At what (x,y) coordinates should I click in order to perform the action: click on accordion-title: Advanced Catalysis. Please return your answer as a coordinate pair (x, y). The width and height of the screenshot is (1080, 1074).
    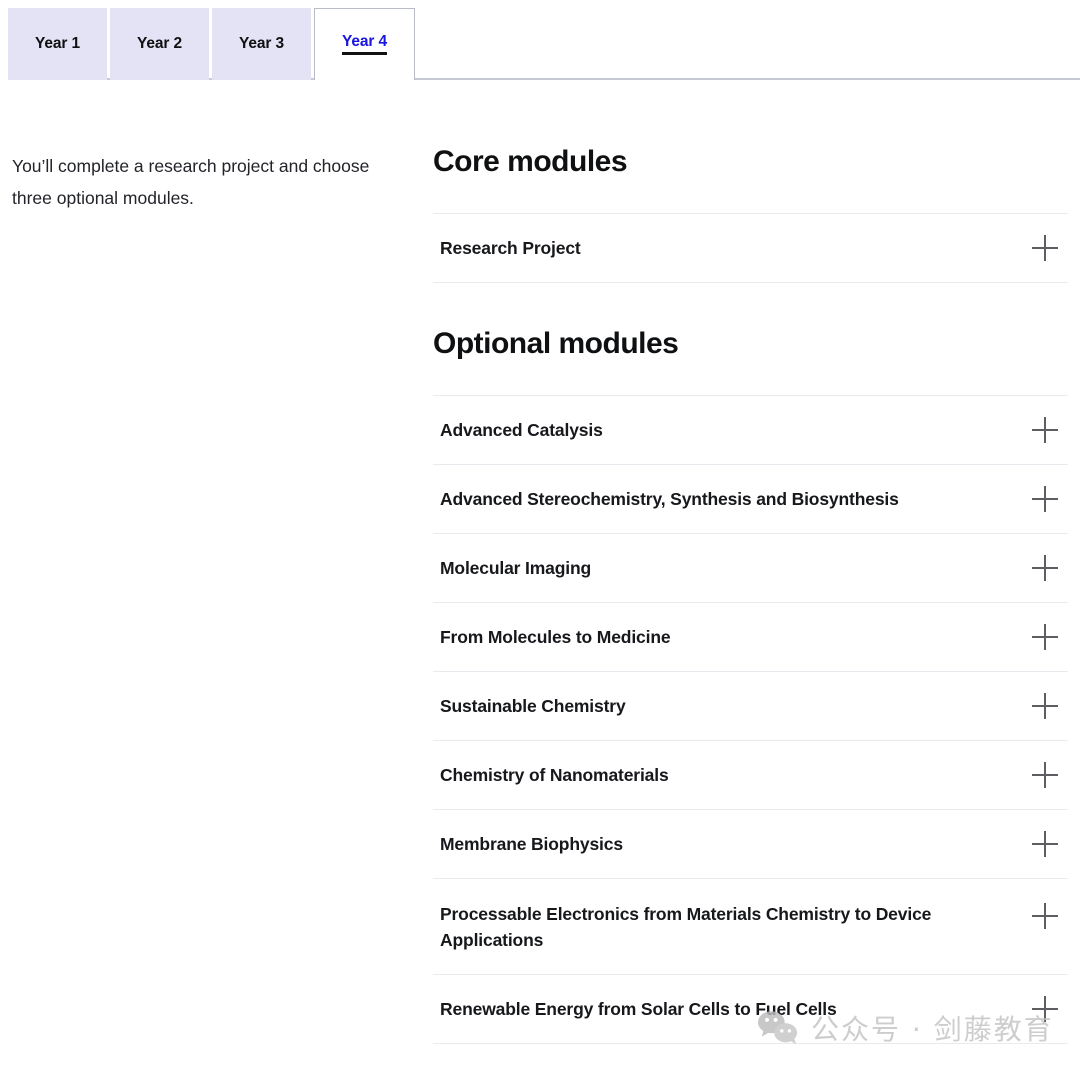
    Looking at the image, I should click on (521, 430).